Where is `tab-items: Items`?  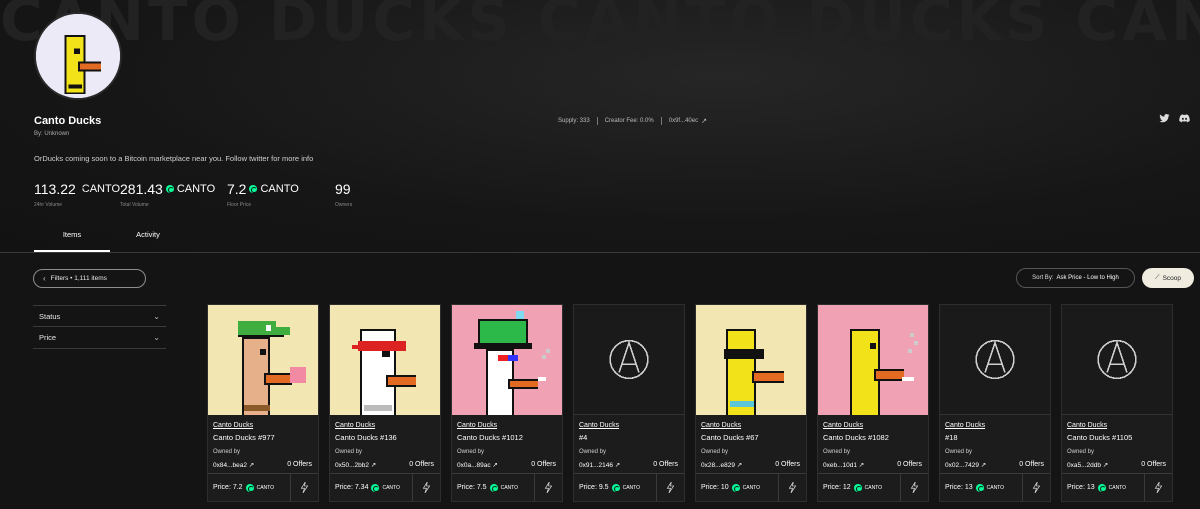 tab-items: Items is located at coordinates (72, 241).